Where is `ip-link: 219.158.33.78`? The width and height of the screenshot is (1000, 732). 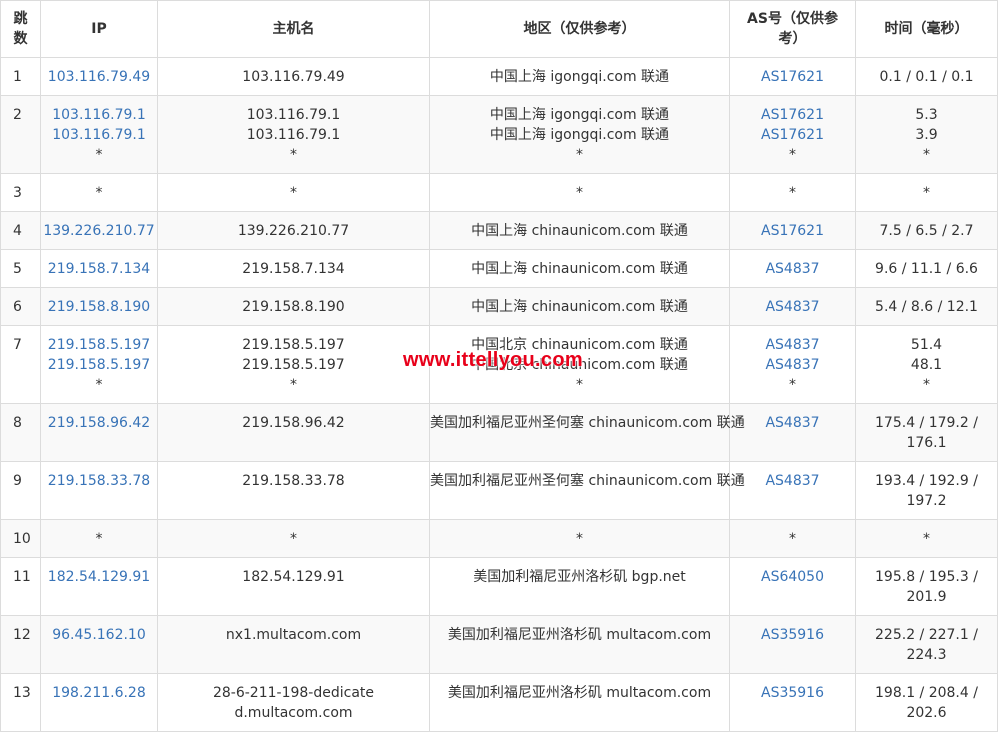
ip-link: 219.158.33.78 is located at coordinates (99, 481).